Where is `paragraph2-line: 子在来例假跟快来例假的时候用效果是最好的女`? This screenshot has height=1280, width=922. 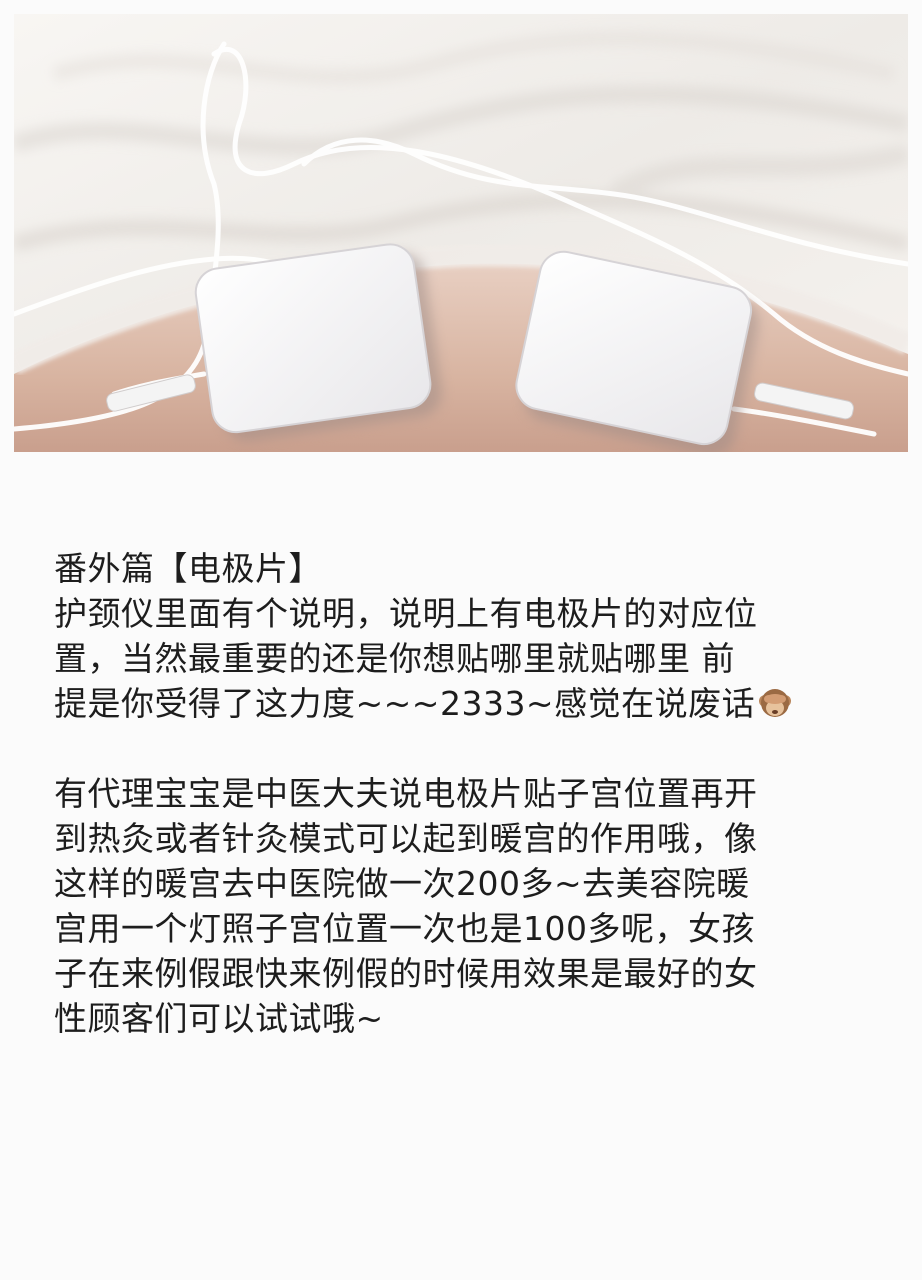
paragraph2-line: 子在来例假跟快来例假的时候用效果是最好的女 is located at coordinates (406, 973).